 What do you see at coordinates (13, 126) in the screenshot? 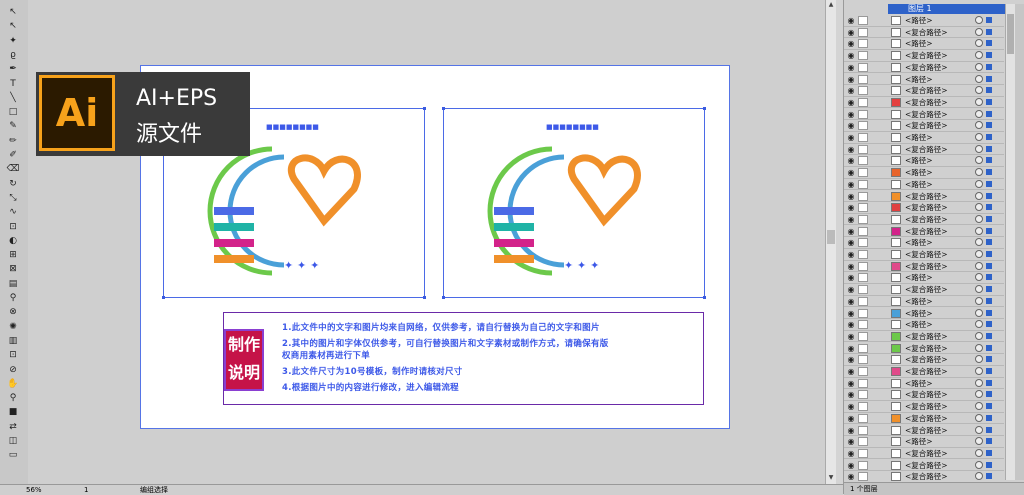
I see `paintbrush-tool-icon: ✎` at bounding box center [13, 126].